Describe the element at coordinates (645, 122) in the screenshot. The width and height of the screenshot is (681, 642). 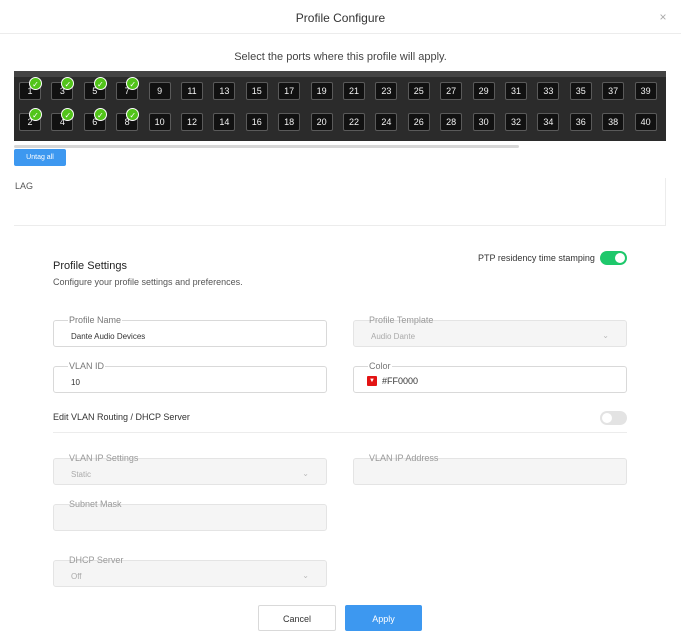
I see `port-40: 40` at that location.